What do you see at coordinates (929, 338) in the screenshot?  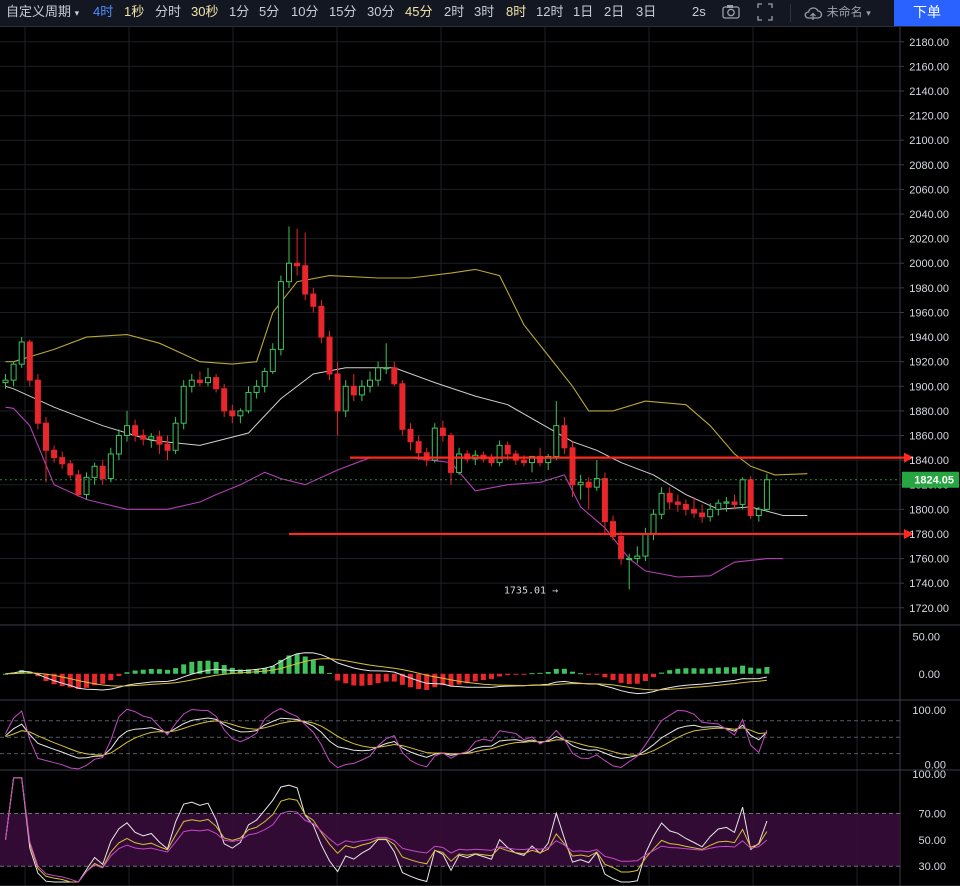 I see `price-tick-label: 1940.00` at bounding box center [929, 338].